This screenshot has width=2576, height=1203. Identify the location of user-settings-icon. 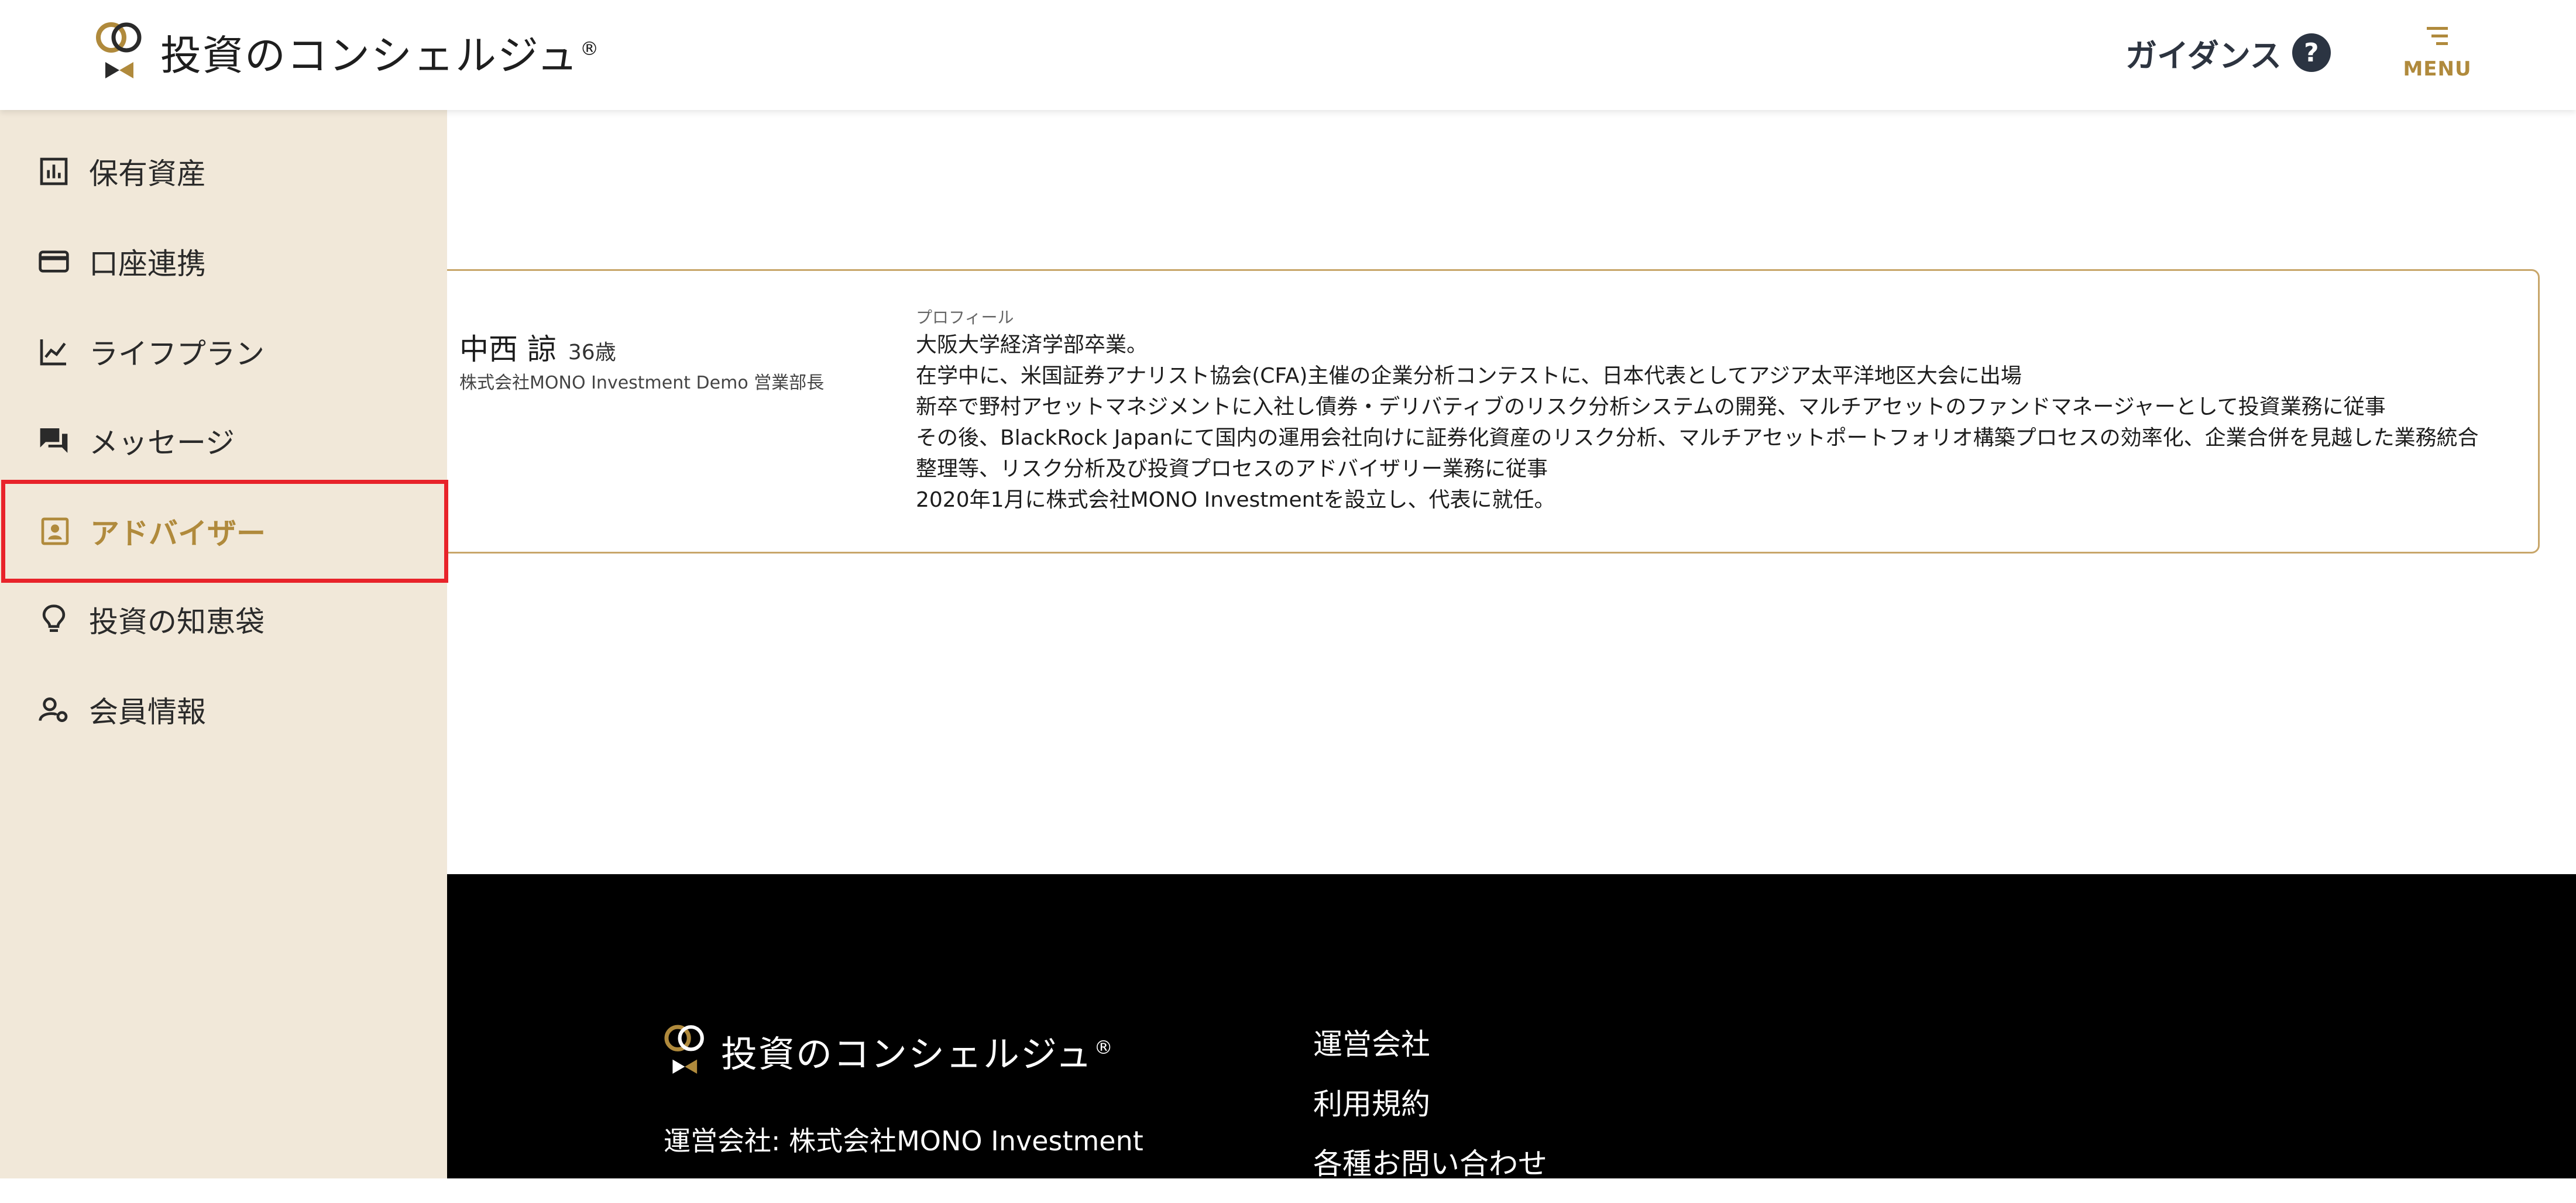
(53, 709).